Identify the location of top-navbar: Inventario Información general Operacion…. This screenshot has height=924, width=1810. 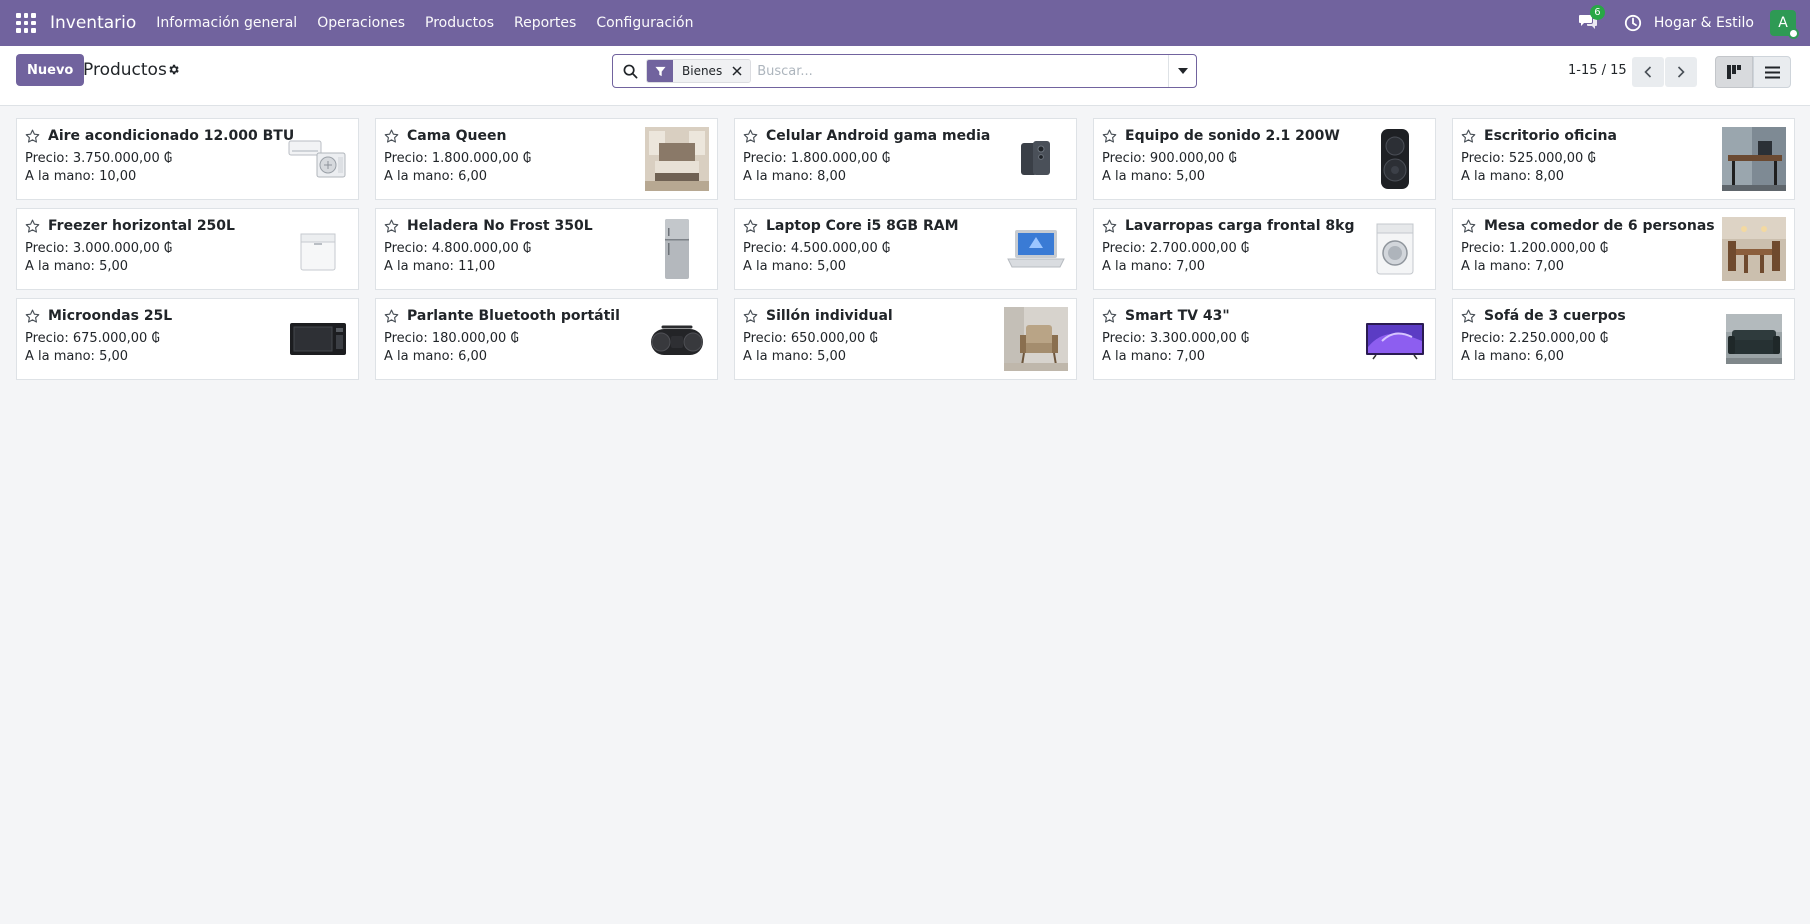
(905, 23).